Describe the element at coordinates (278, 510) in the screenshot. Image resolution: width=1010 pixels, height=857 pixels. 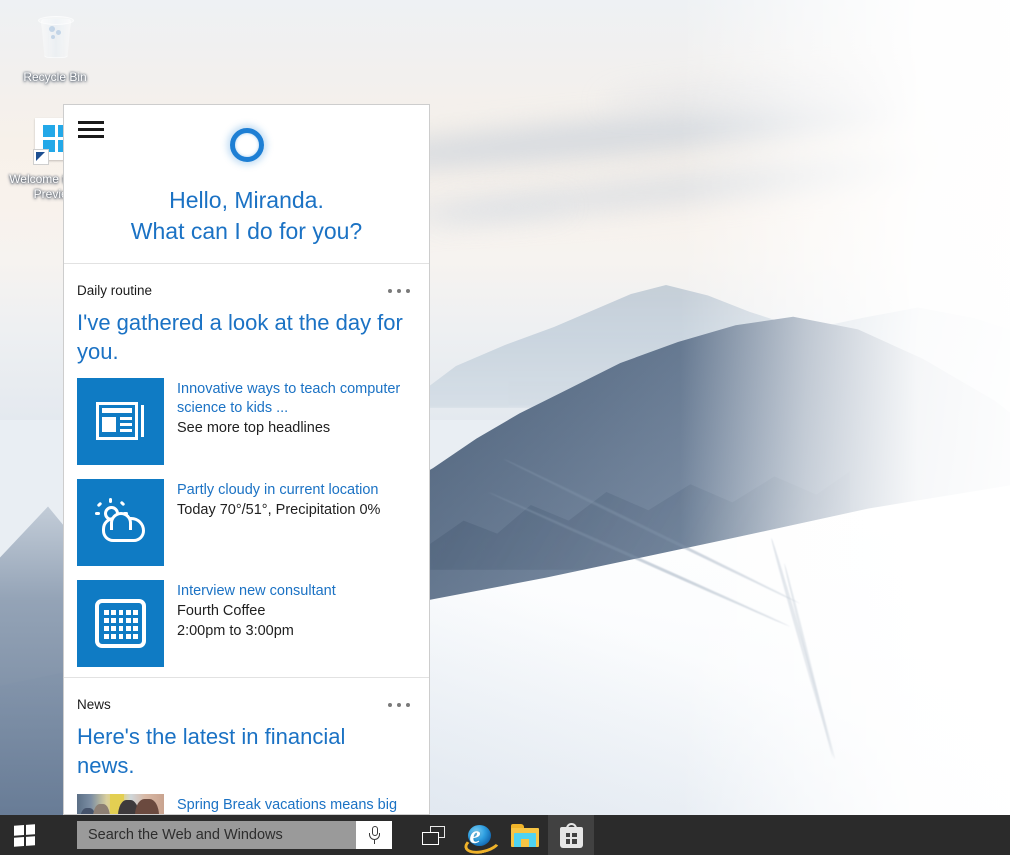
I see `list-item-subtitle: Today 70°/51°, Precipitation 0%` at that location.